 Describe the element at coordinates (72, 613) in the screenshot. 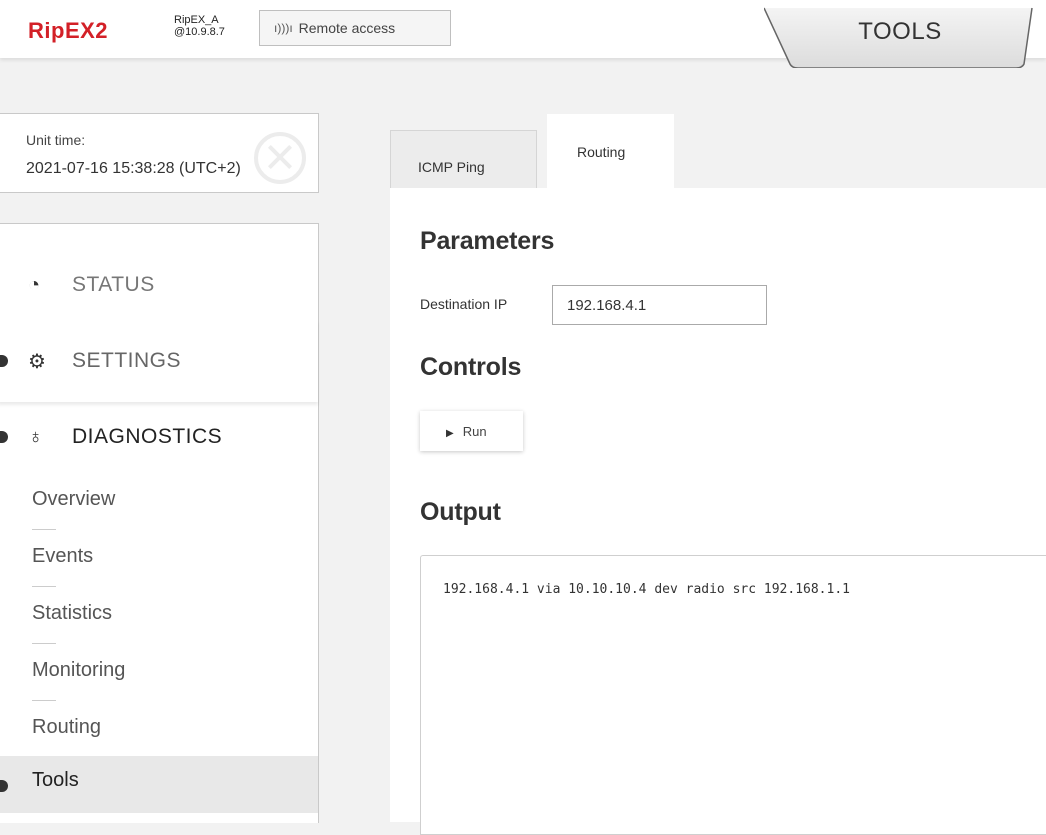

I see `sidebar-subitem-label: Statistics` at that location.